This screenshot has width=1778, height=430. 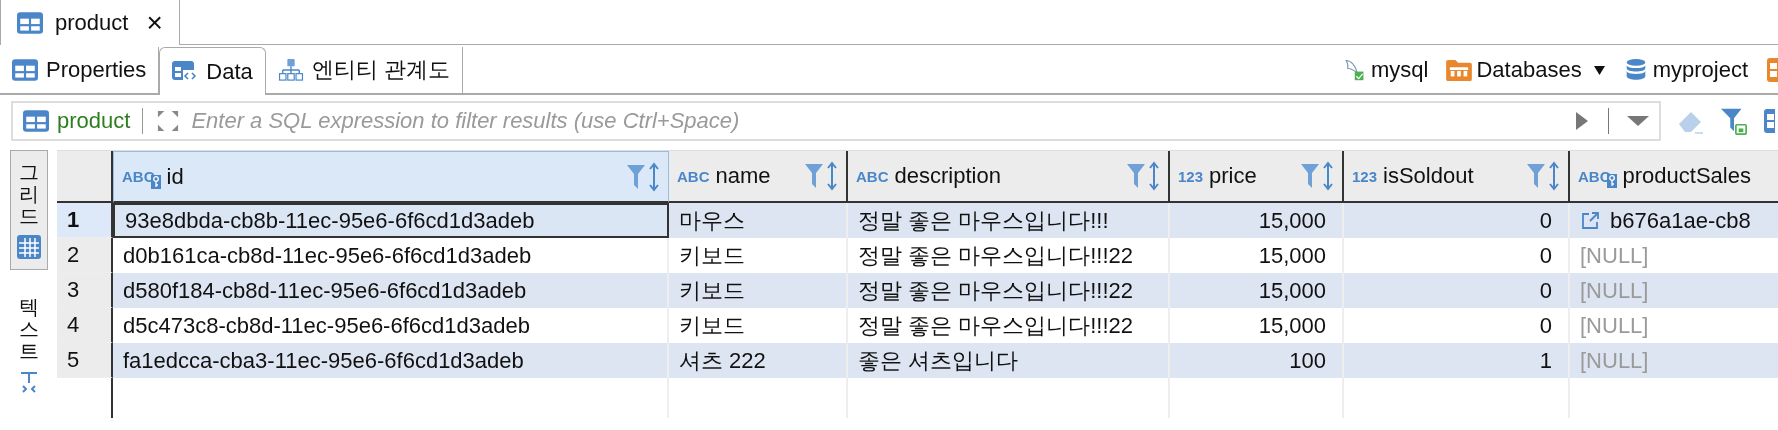 What do you see at coordinates (85, 325) in the screenshot?
I see `row-number: 4` at bounding box center [85, 325].